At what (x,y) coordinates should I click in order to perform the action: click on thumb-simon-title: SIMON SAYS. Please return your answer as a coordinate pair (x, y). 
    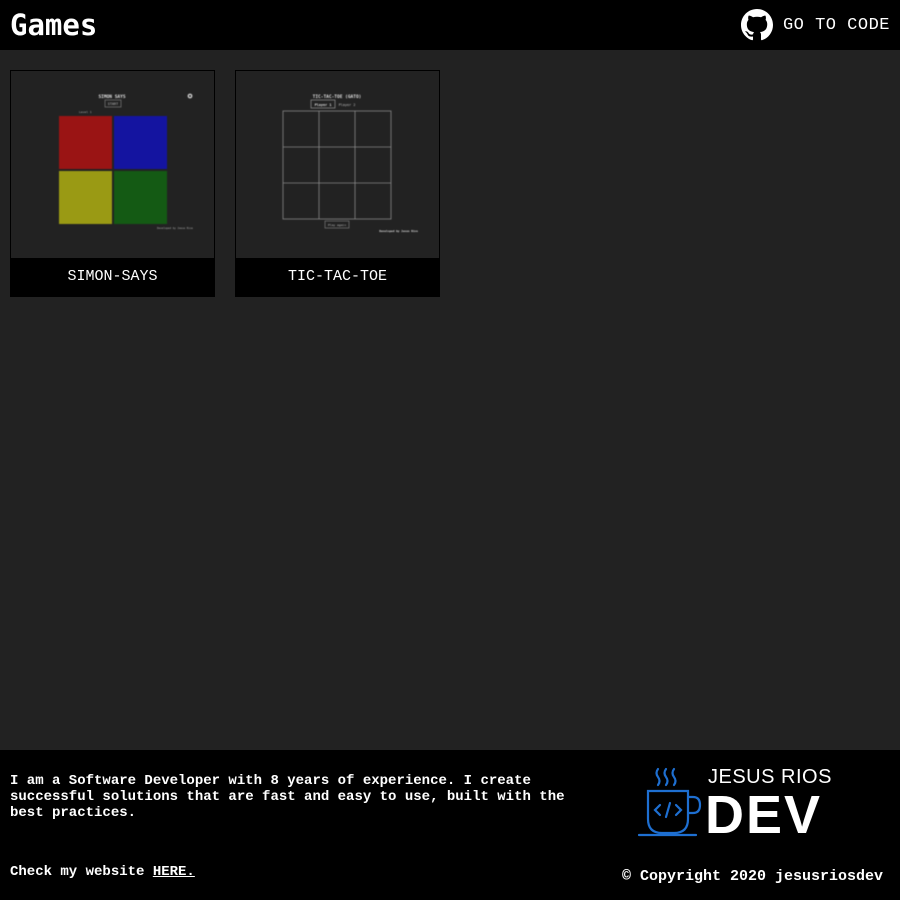
    Looking at the image, I should click on (111, 97).